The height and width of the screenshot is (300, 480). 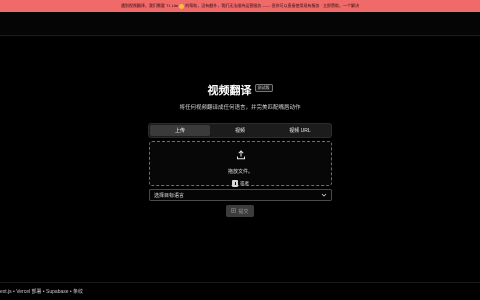 What do you see at coordinates (180, 130) in the screenshot?
I see `tab-upload: 上传` at bounding box center [180, 130].